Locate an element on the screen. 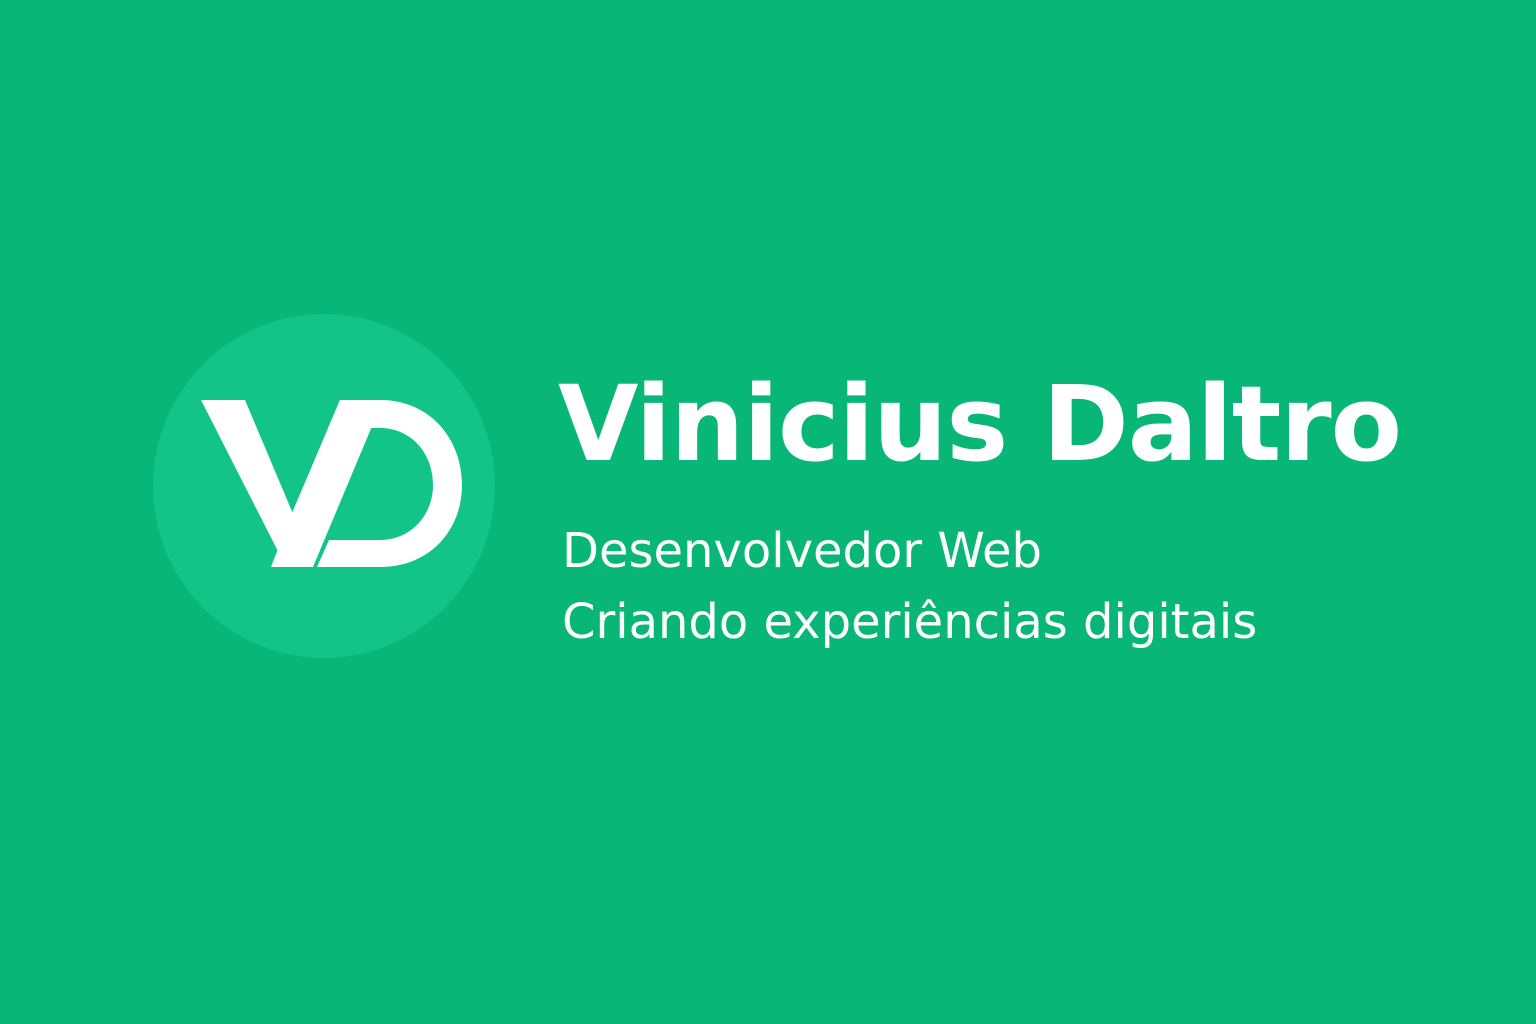  brand-name: Vinicius Daltro is located at coordinates (980, 424).